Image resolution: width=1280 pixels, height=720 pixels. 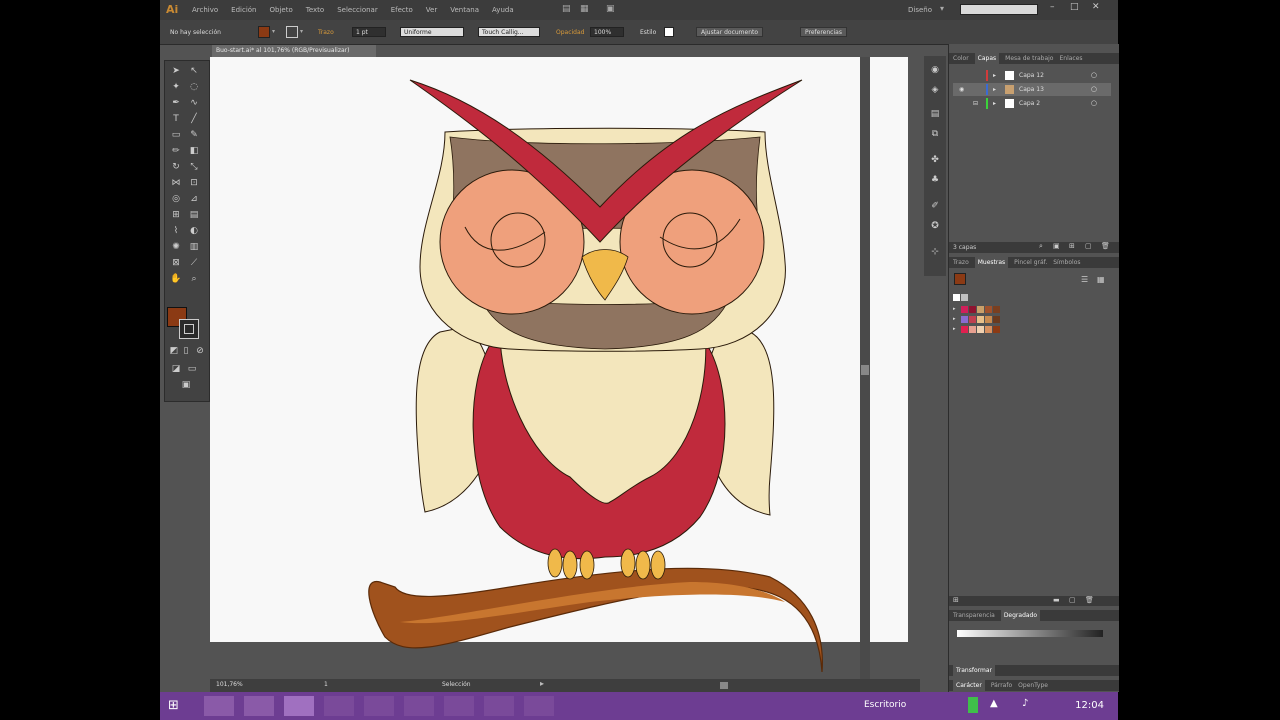 What do you see at coordinates (431, 10) in the screenshot?
I see `menu-ver: Ver` at bounding box center [431, 10].